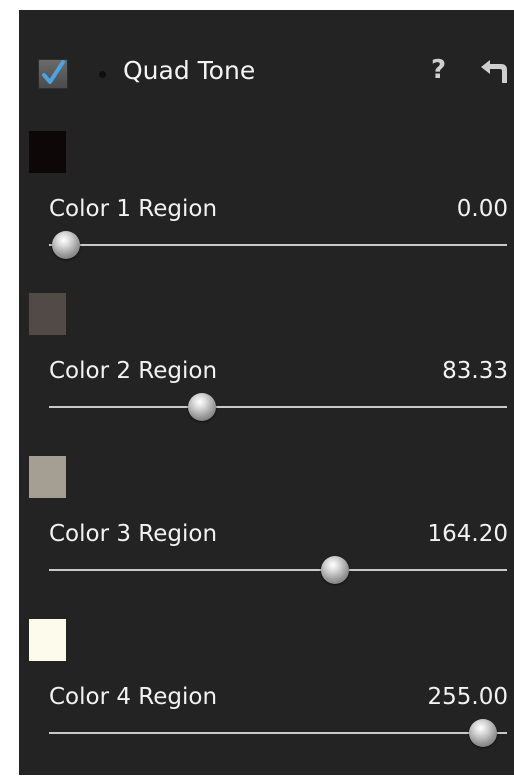  Describe the element at coordinates (482, 209) in the screenshot. I see `region-value-1: 0.00` at that location.